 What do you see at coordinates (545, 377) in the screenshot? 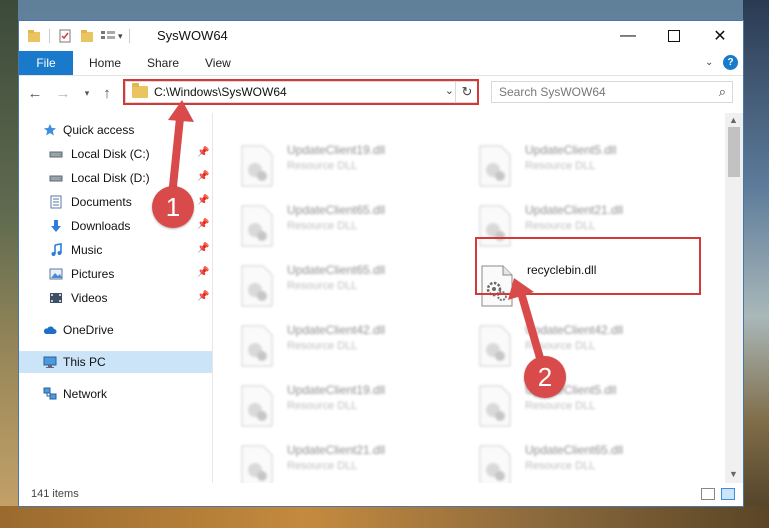
I see `step-marker-2: 2` at bounding box center [545, 377].